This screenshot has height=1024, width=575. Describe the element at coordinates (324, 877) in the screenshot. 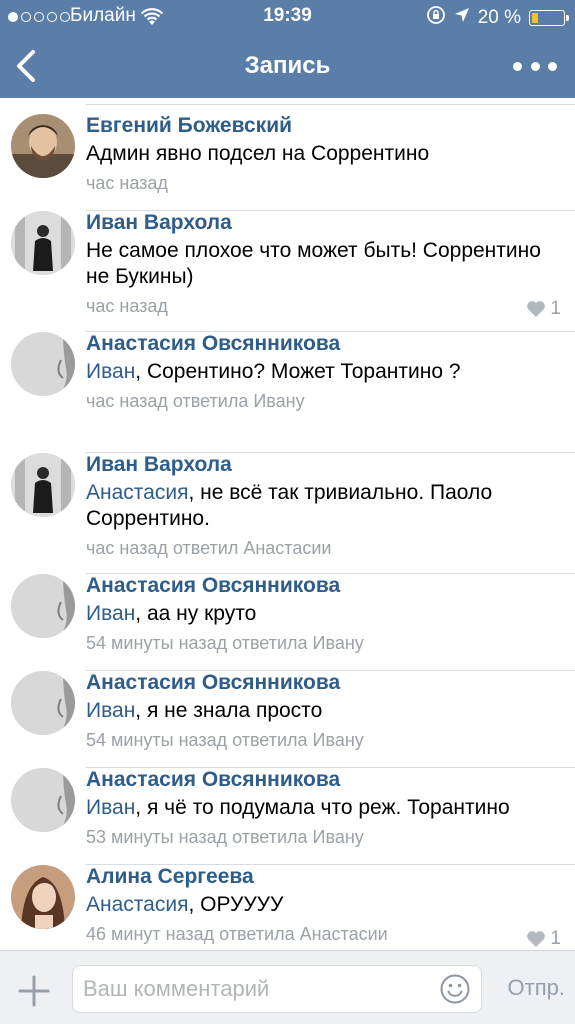

I see `comment-author: Алина Сергеева` at that location.